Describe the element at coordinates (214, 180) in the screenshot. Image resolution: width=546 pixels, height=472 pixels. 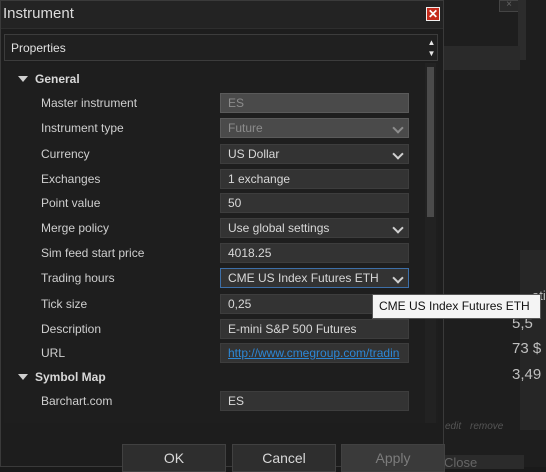
I see `row-exchanges: Exchanges 1 exchange` at that location.